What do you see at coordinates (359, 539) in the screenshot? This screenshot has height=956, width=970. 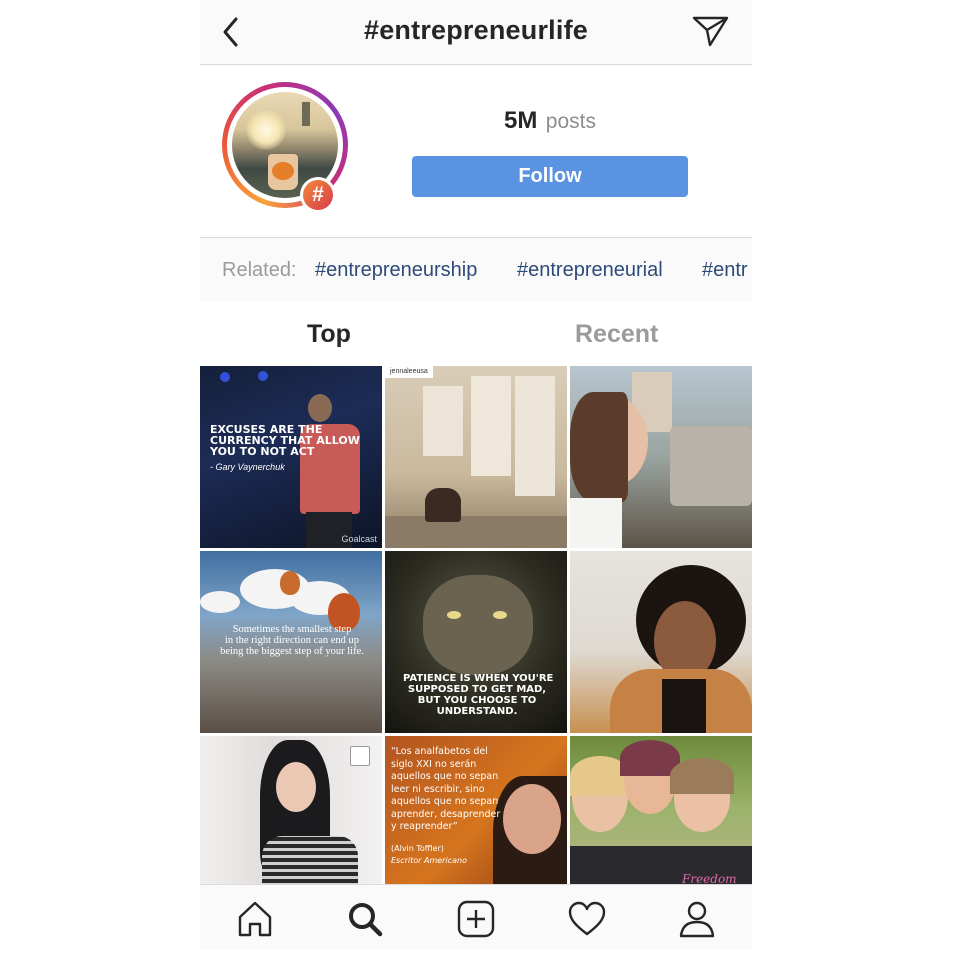 I see `post-watermark: Goalcast` at bounding box center [359, 539].